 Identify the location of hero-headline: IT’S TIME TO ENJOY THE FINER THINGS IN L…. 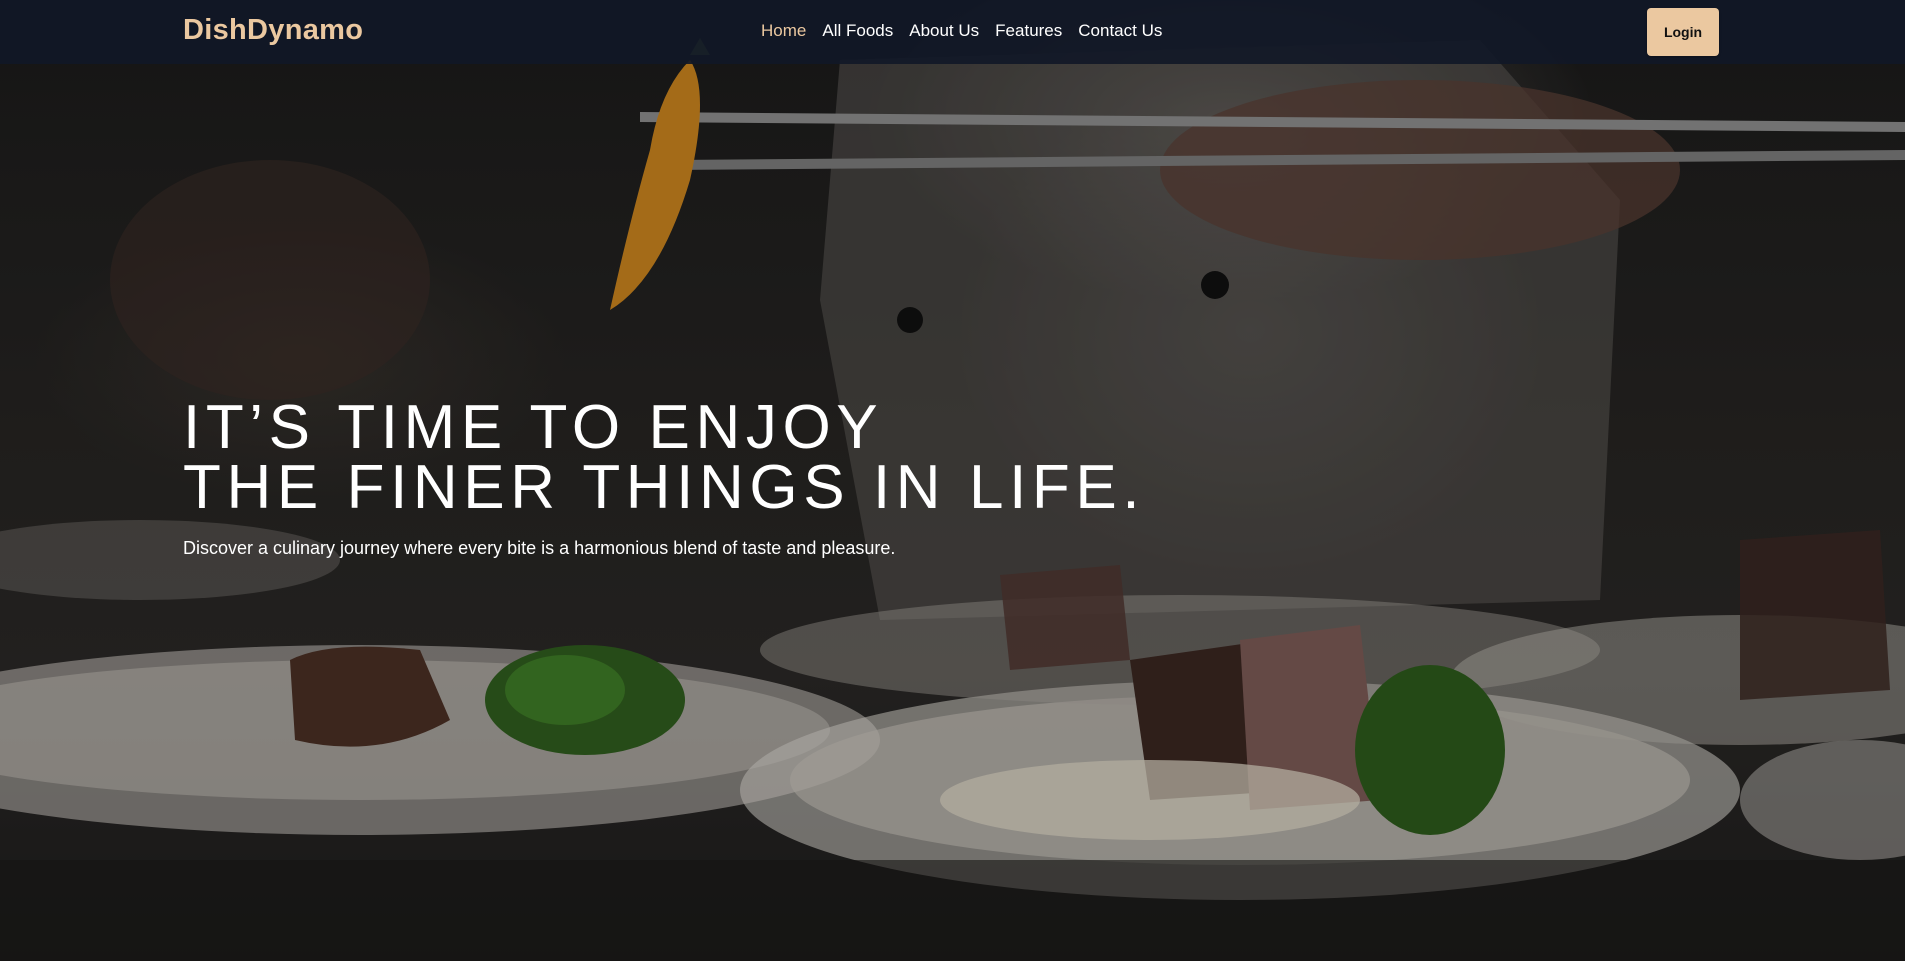
(664, 457).